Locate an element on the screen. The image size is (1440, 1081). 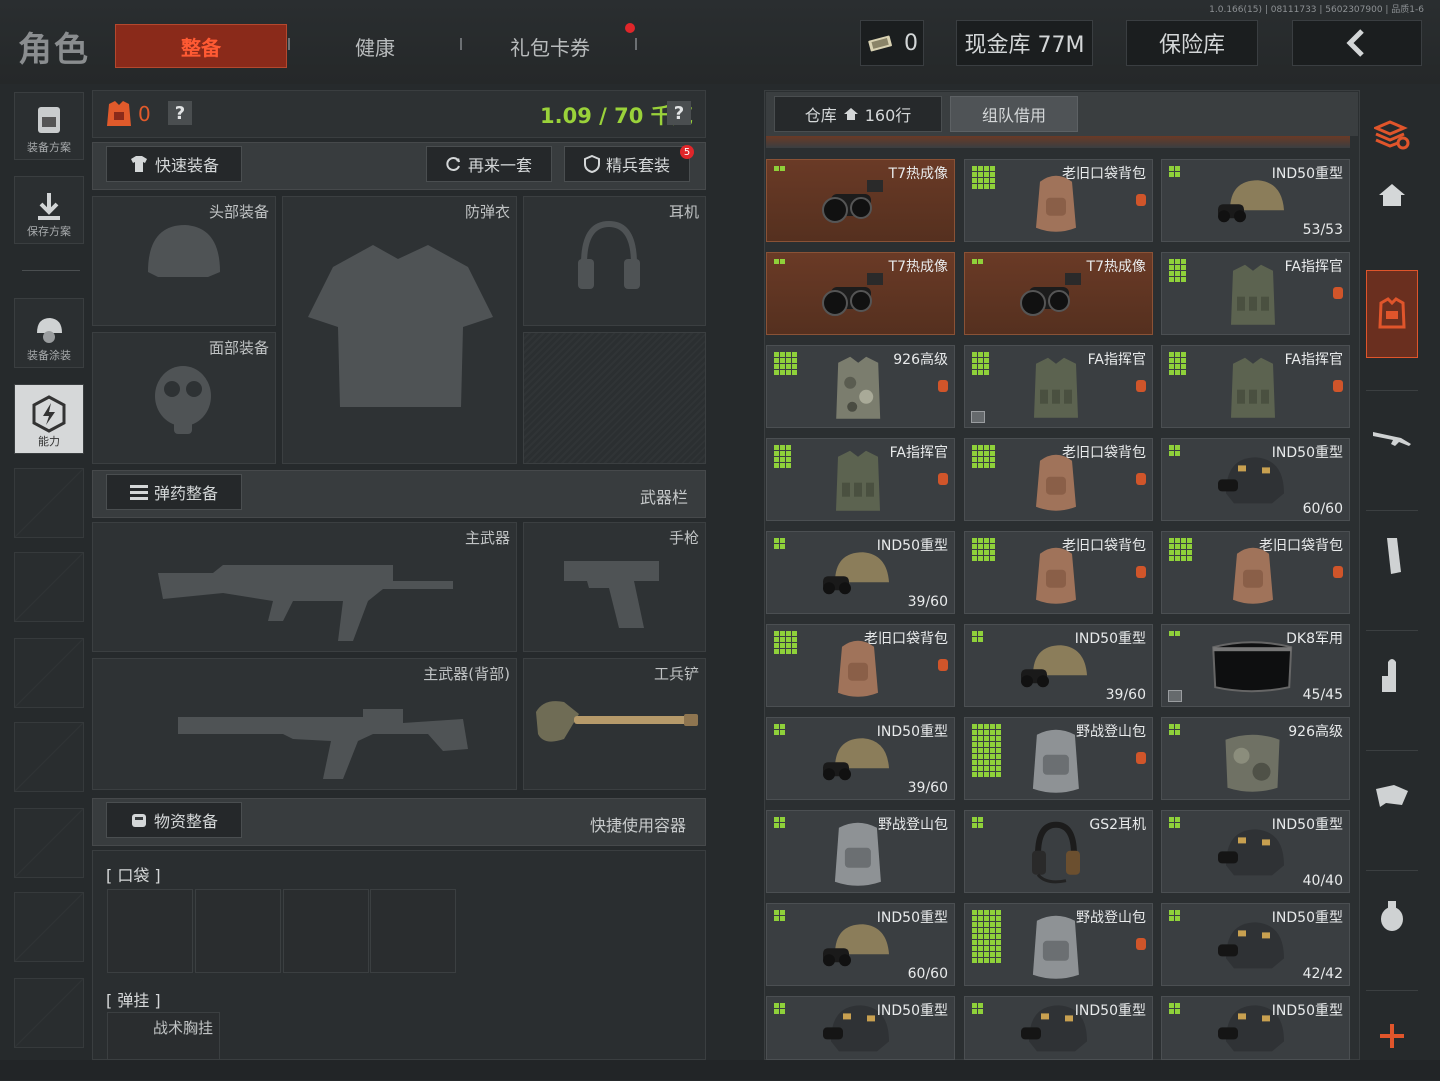
item-name: 老旧口袋背包 is located at coordinates (1104, 546).